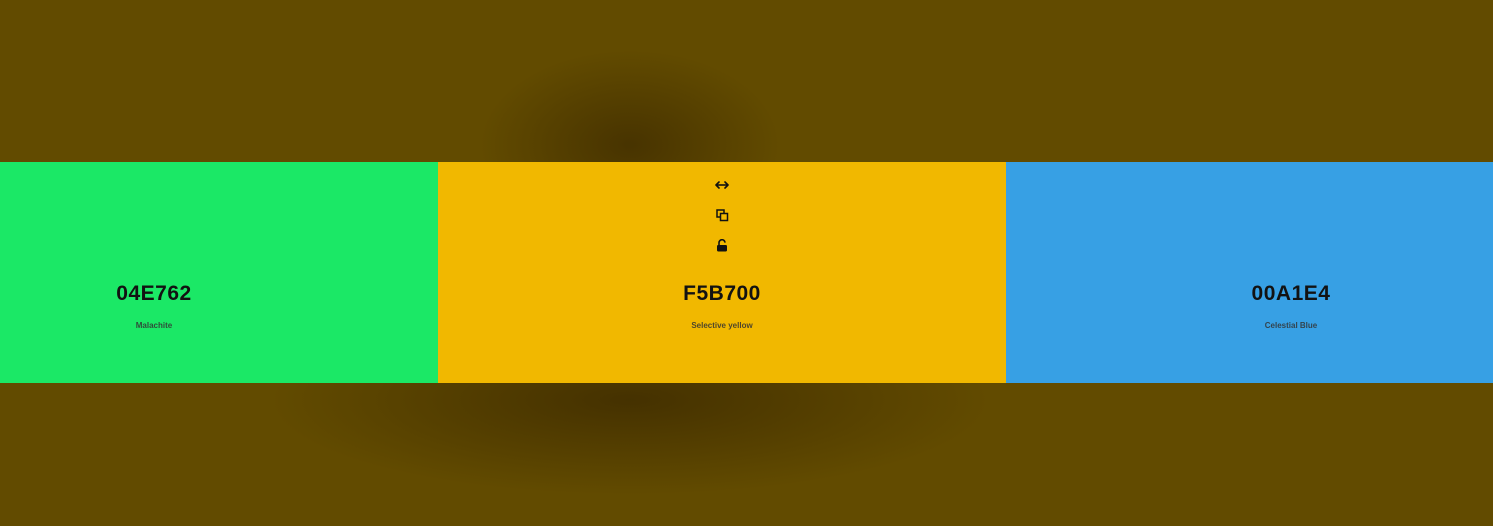 Image resolution: width=1493 pixels, height=526 pixels. I want to click on swatch-hex-code: F5B700, so click(722, 294).